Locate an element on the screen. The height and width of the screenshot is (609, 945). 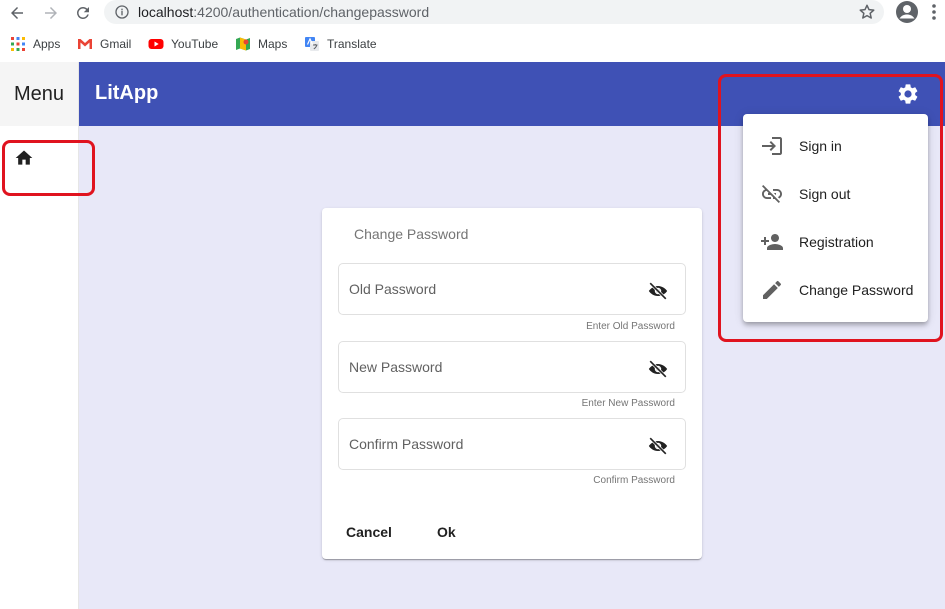
arrow-left-icon is located at coordinates (17, 13).